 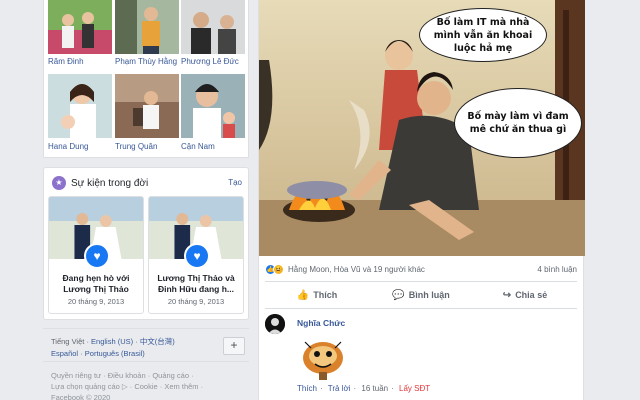 What do you see at coordinates (115, 353) in the screenshot?
I see `language-link: Português (Brasil)` at bounding box center [115, 353].